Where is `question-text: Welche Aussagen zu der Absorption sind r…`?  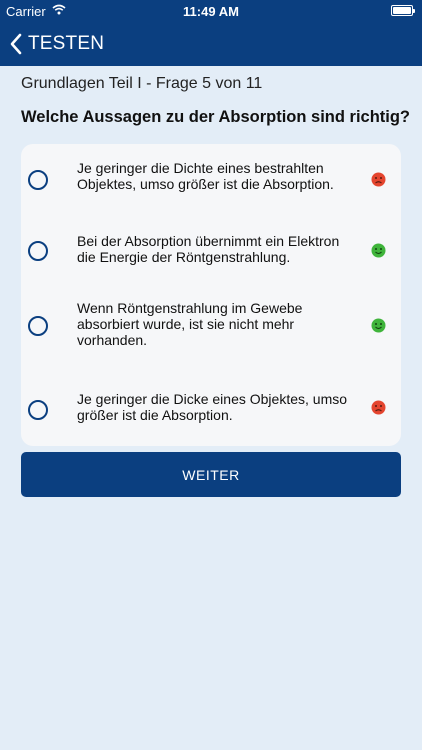 question-text: Welche Aussagen zu der Absorption sind r… is located at coordinates (216, 117).